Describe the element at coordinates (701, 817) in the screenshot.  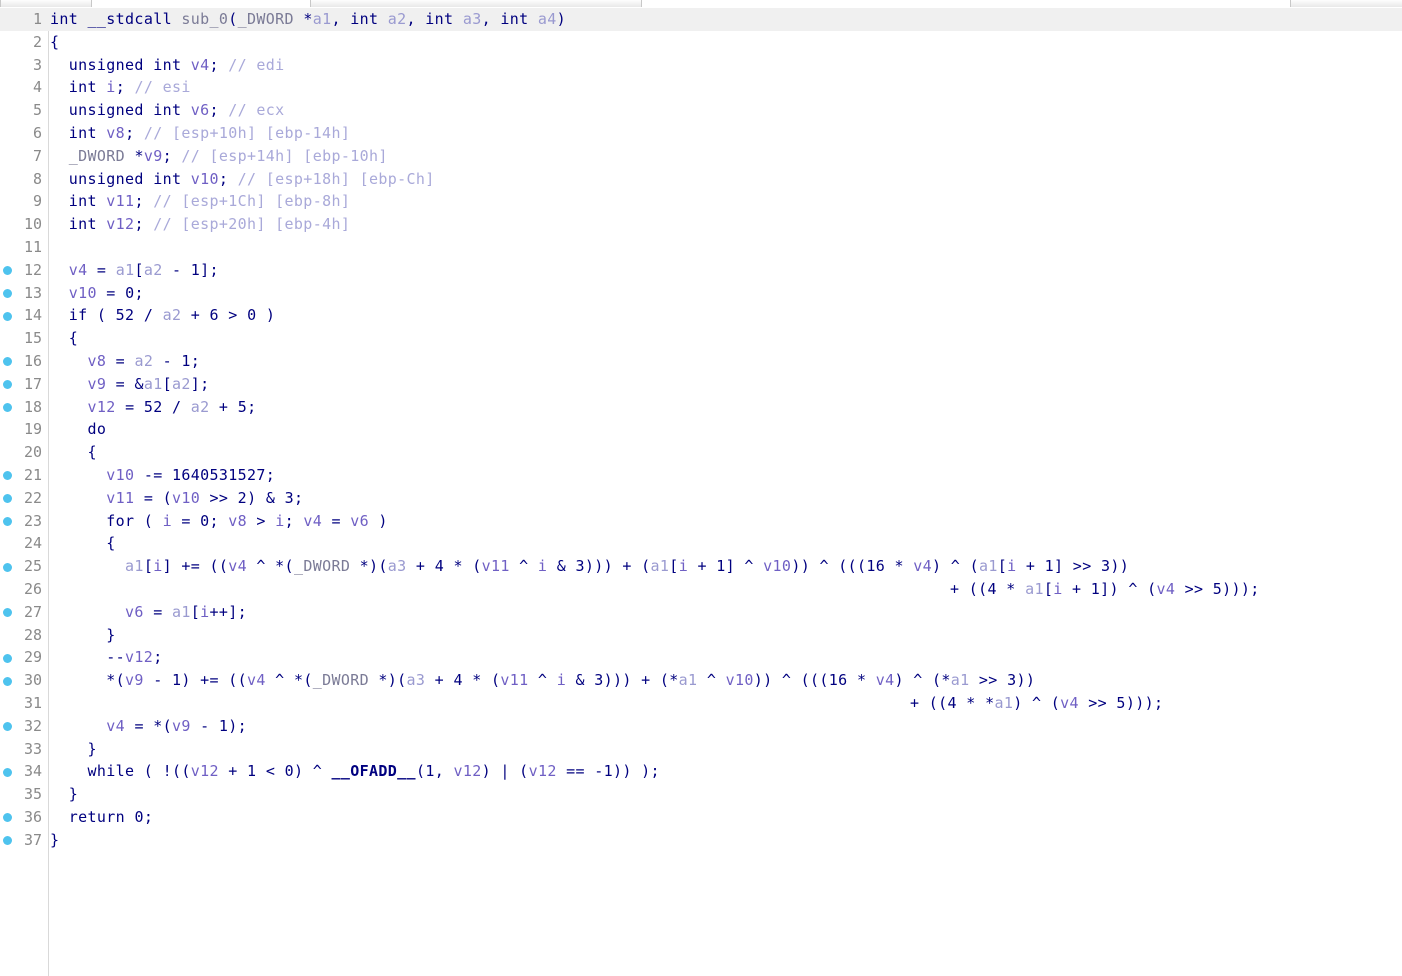
I see `code-line: 36 return 0;` at that location.